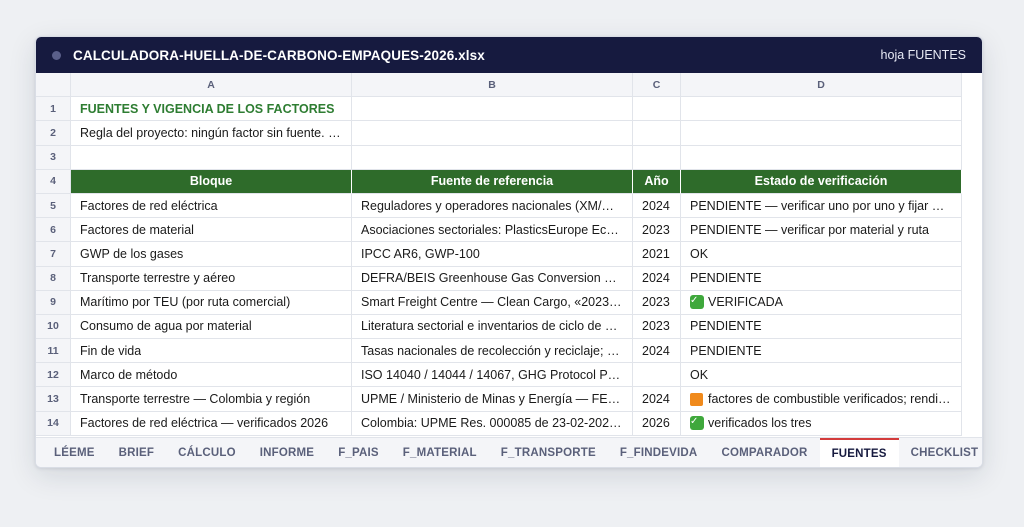 The width and height of the screenshot is (1024, 527). I want to click on header-fuente: Fuente de referencia, so click(492, 181).